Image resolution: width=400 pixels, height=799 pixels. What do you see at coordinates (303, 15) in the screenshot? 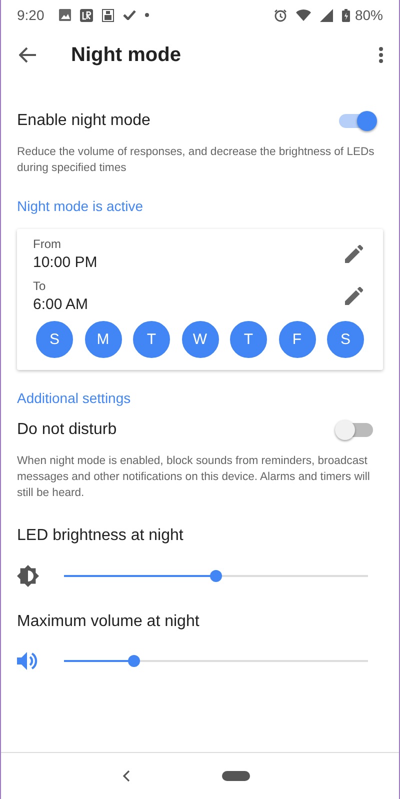
I see `wifi-icon` at bounding box center [303, 15].